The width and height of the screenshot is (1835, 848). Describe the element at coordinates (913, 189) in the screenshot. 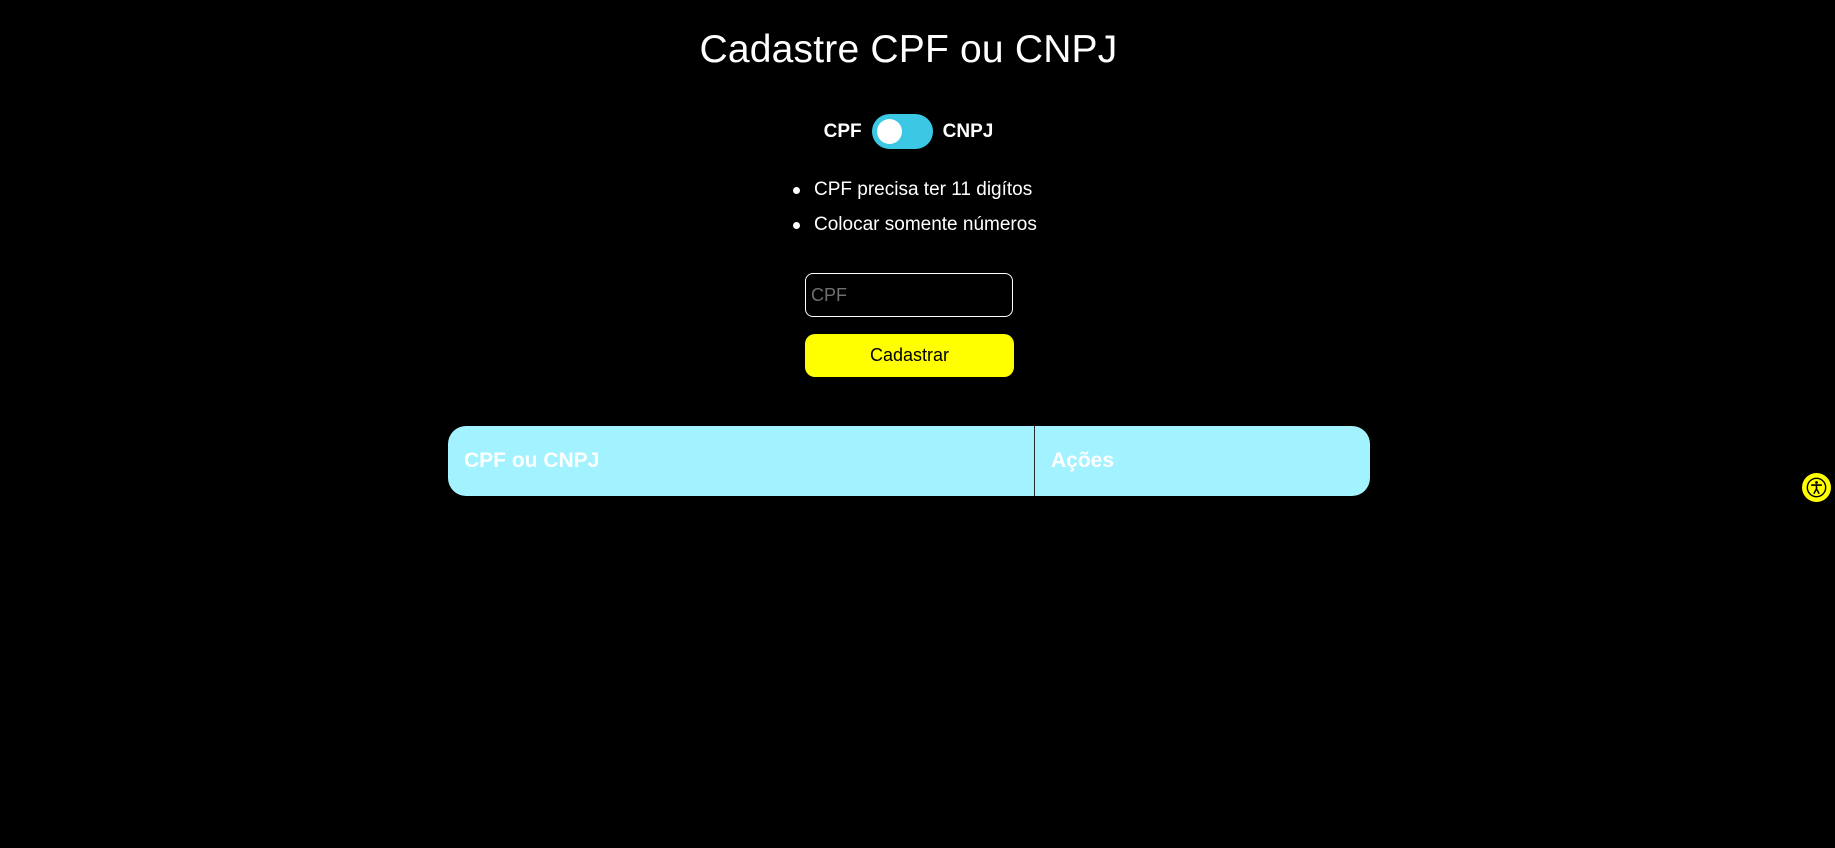

I see `rule-item: CPF precisa ter 11 digítos` at that location.